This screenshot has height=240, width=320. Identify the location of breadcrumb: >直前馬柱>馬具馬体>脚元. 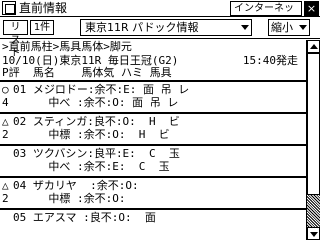
(67, 47).